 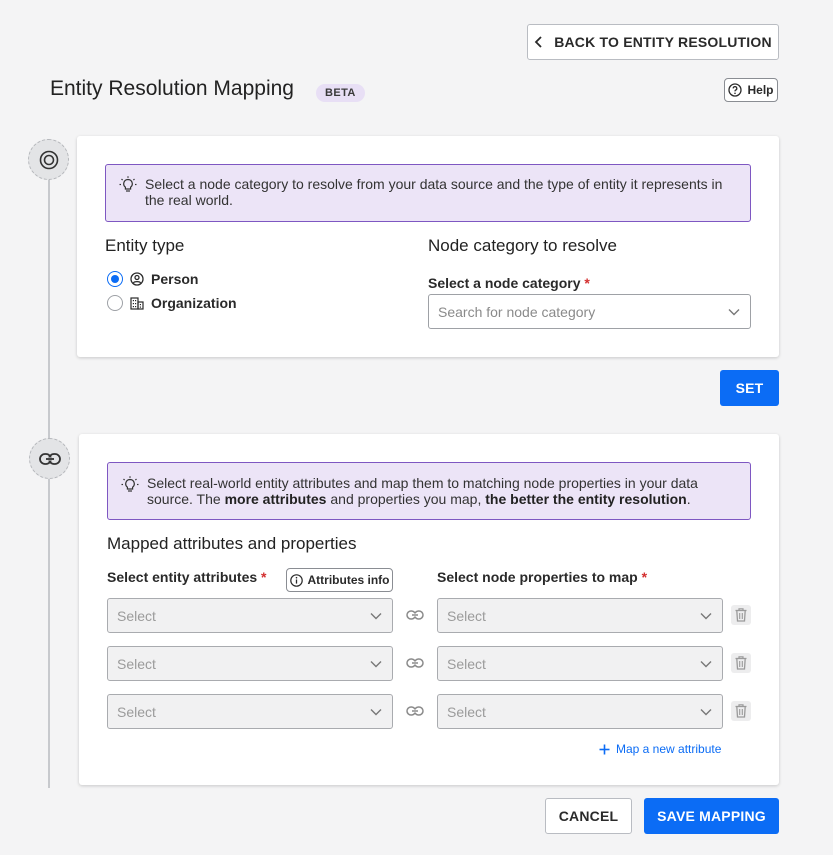 I want to click on stepper-rail, so click(x=49, y=483).